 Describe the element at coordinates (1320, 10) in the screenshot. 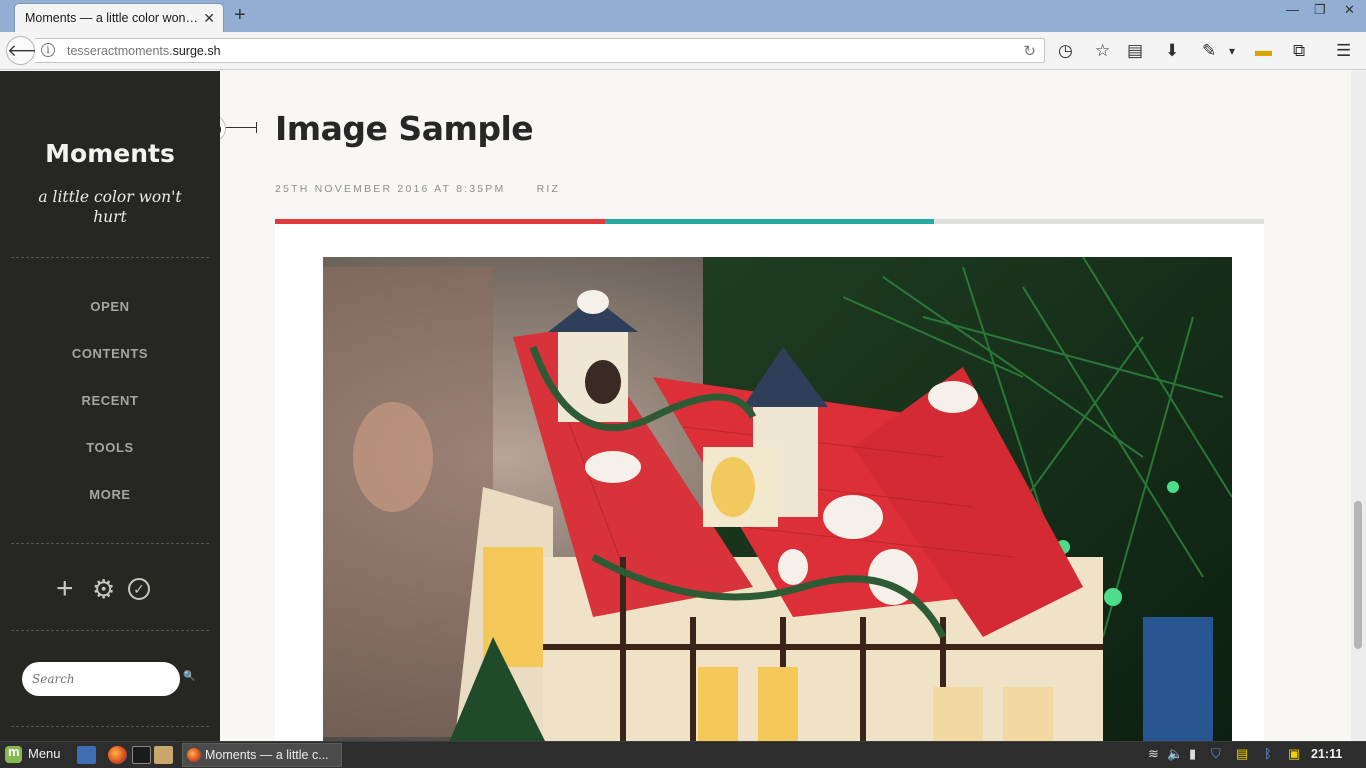

I see `restore-button: ❐` at that location.